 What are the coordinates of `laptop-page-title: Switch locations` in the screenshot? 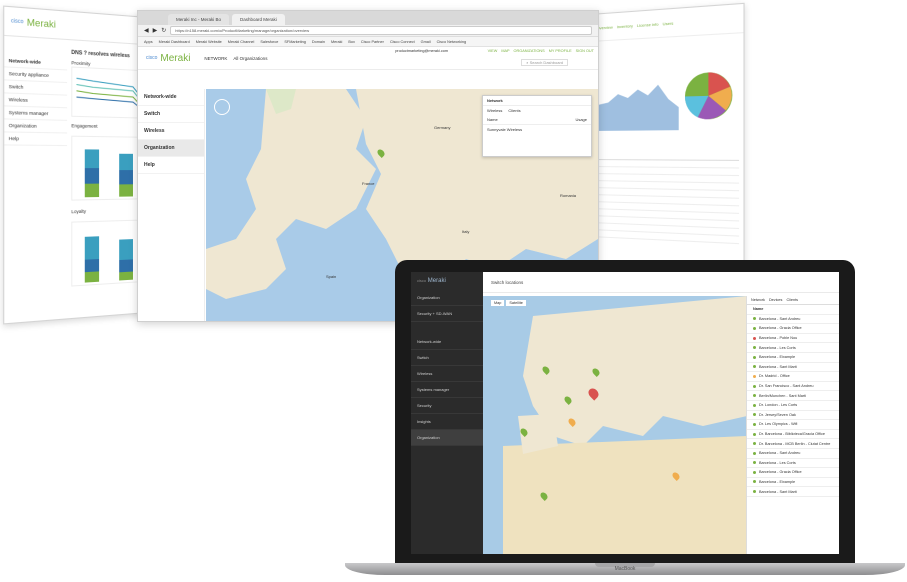 It's located at (507, 282).